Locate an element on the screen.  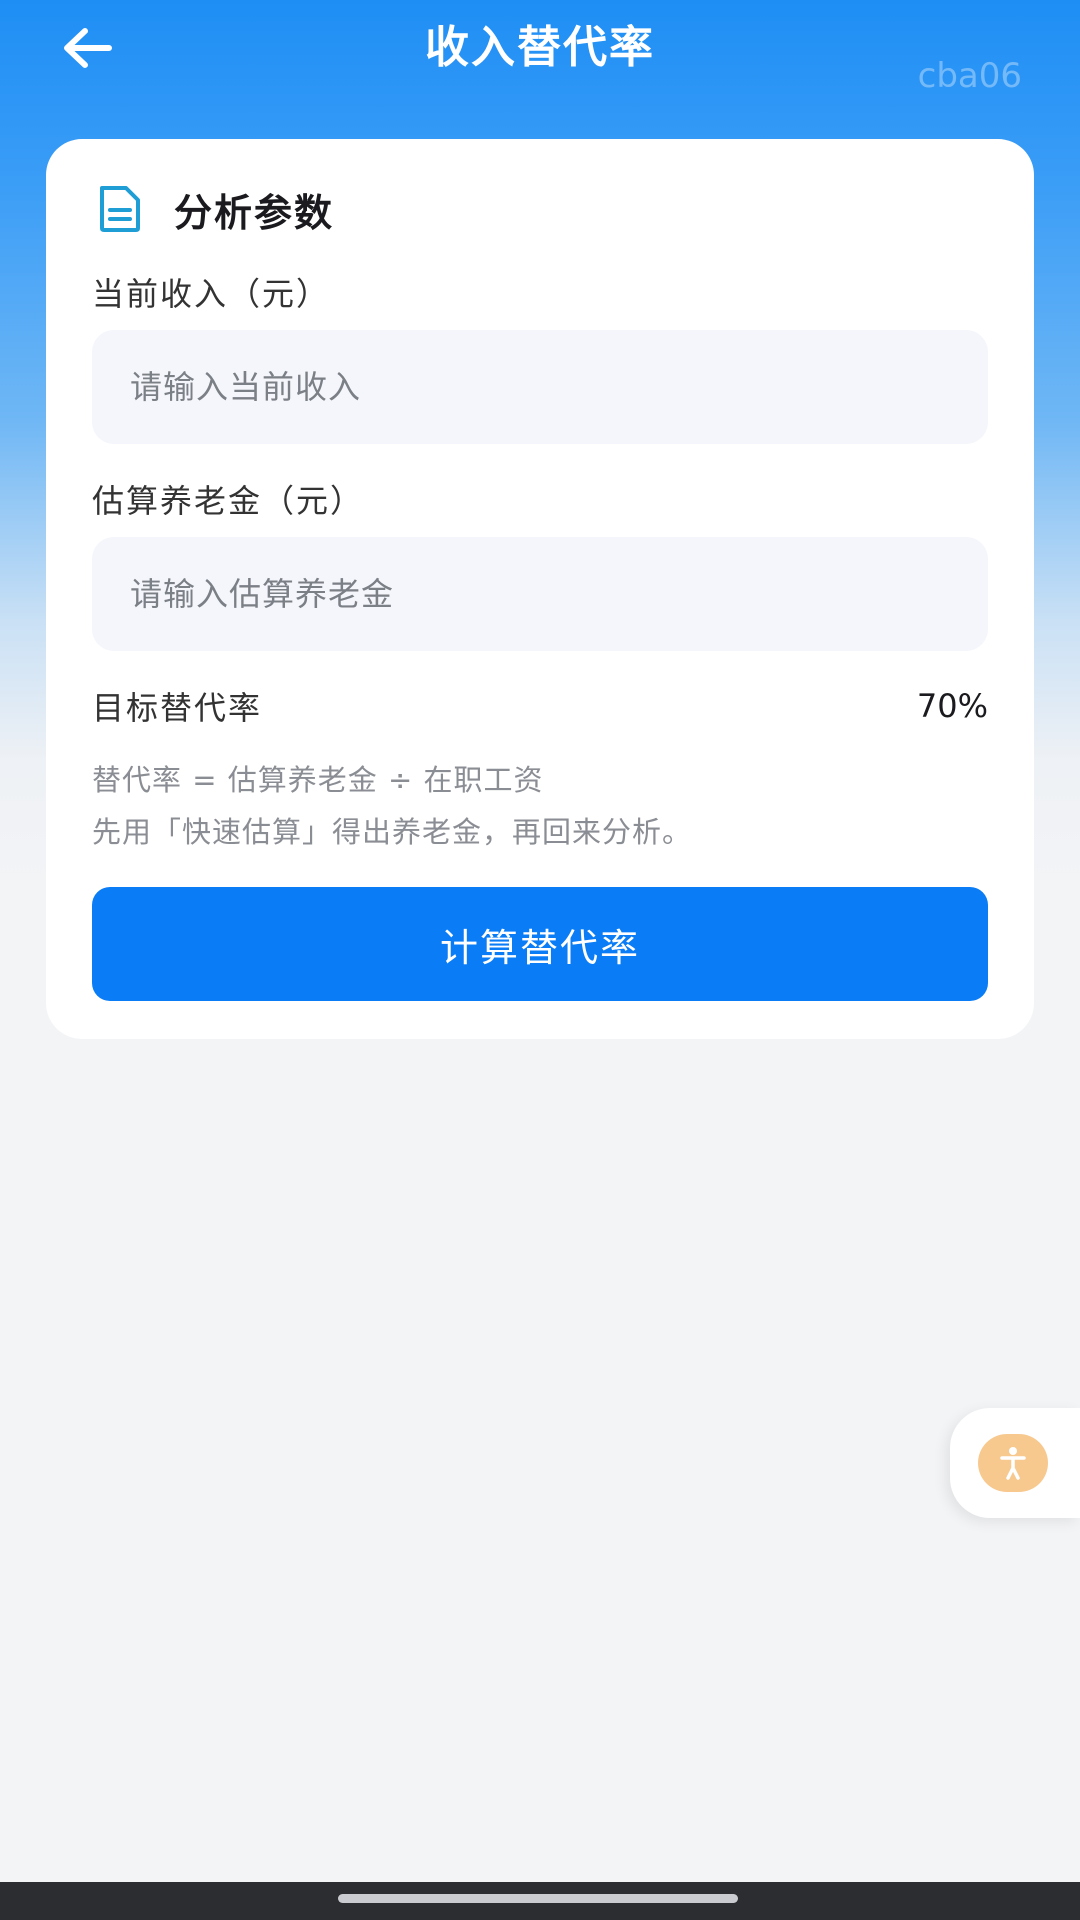
card-header: 分析参数 is located at coordinates (215, 209).